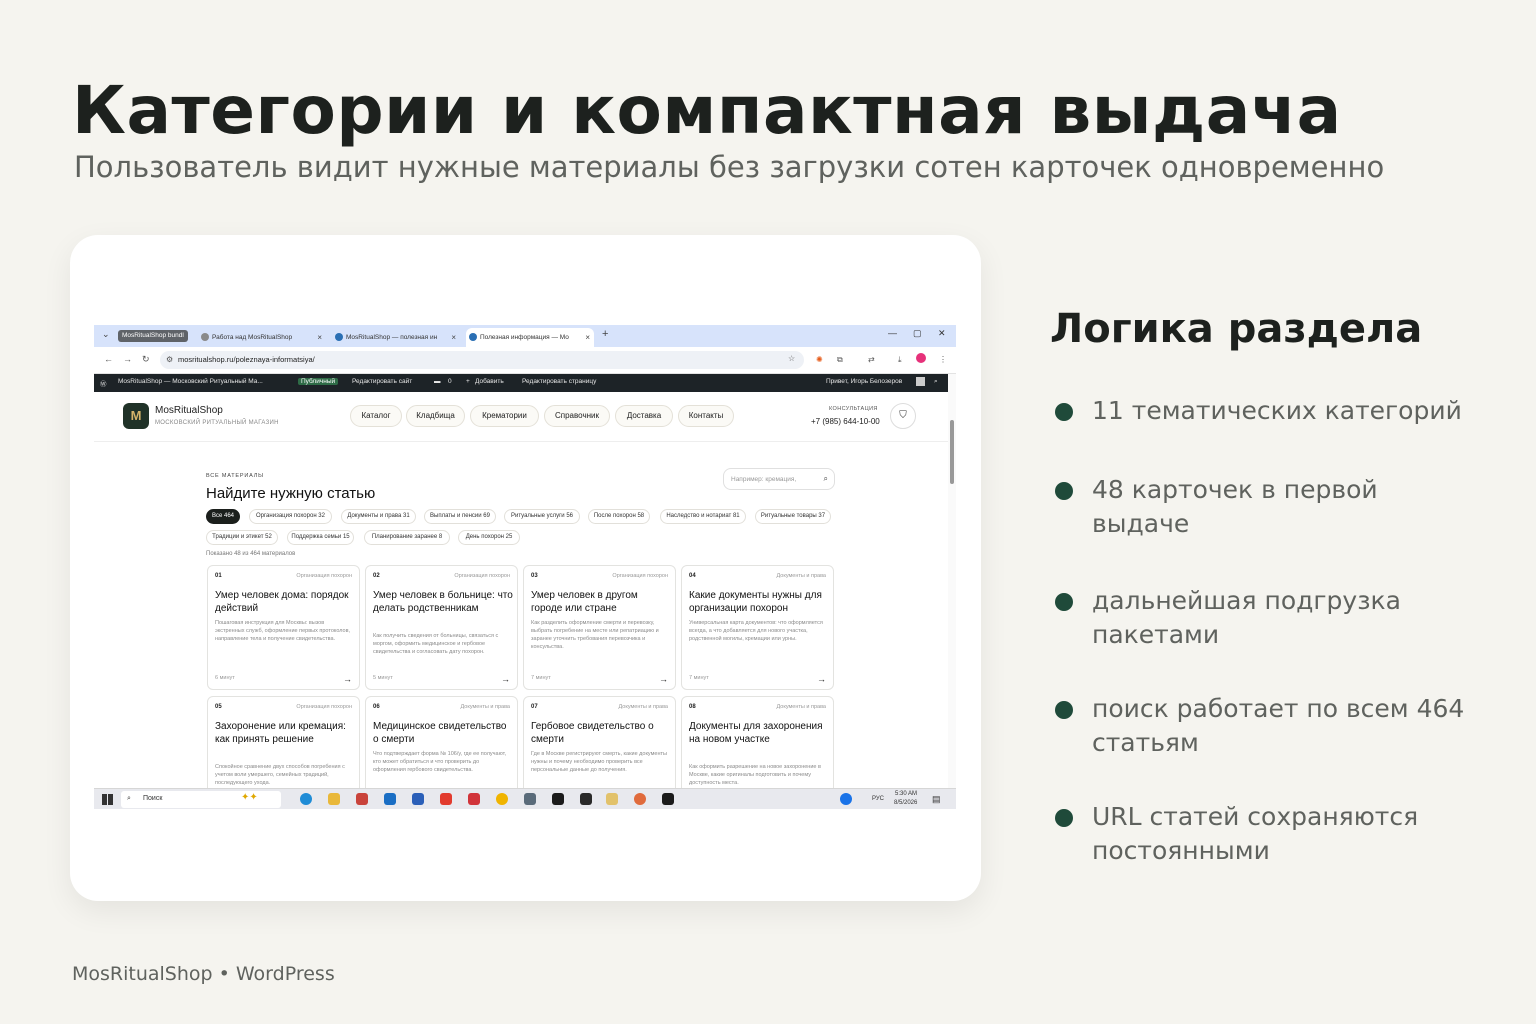  What do you see at coordinates (936, 799) in the screenshot?
I see `notifications-icon: ▤` at bounding box center [936, 799].